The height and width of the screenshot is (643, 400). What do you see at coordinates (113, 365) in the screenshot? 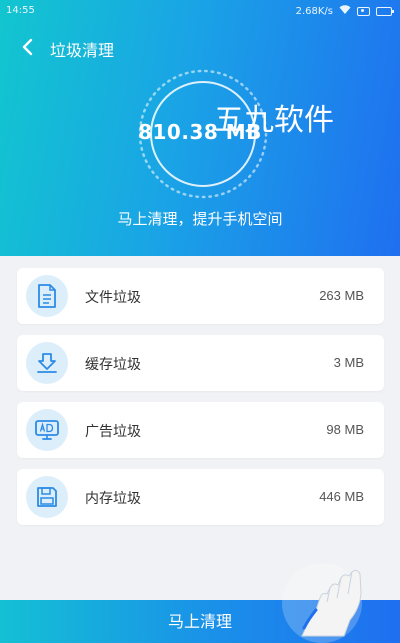
I see `list-item-label: 缓存垃圾` at bounding box center [113, 365].